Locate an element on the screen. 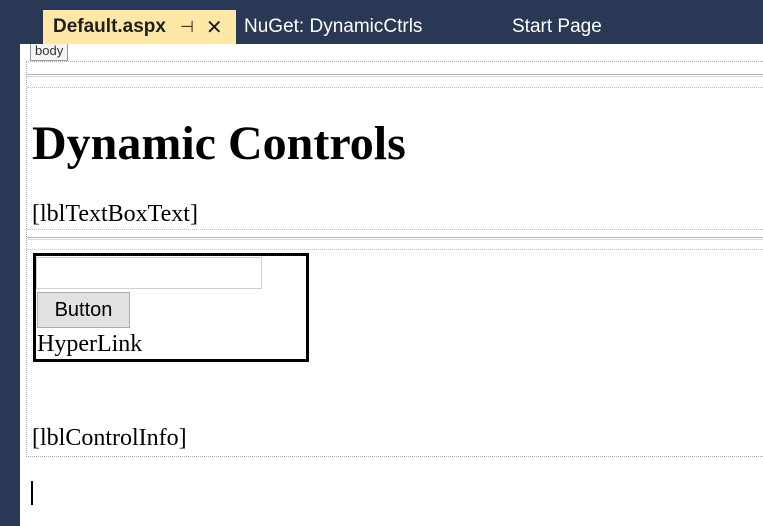 The width and height of the screenshot is (763, 526). page-heading: Dynamic Controls is located at coordinates (219, 143).